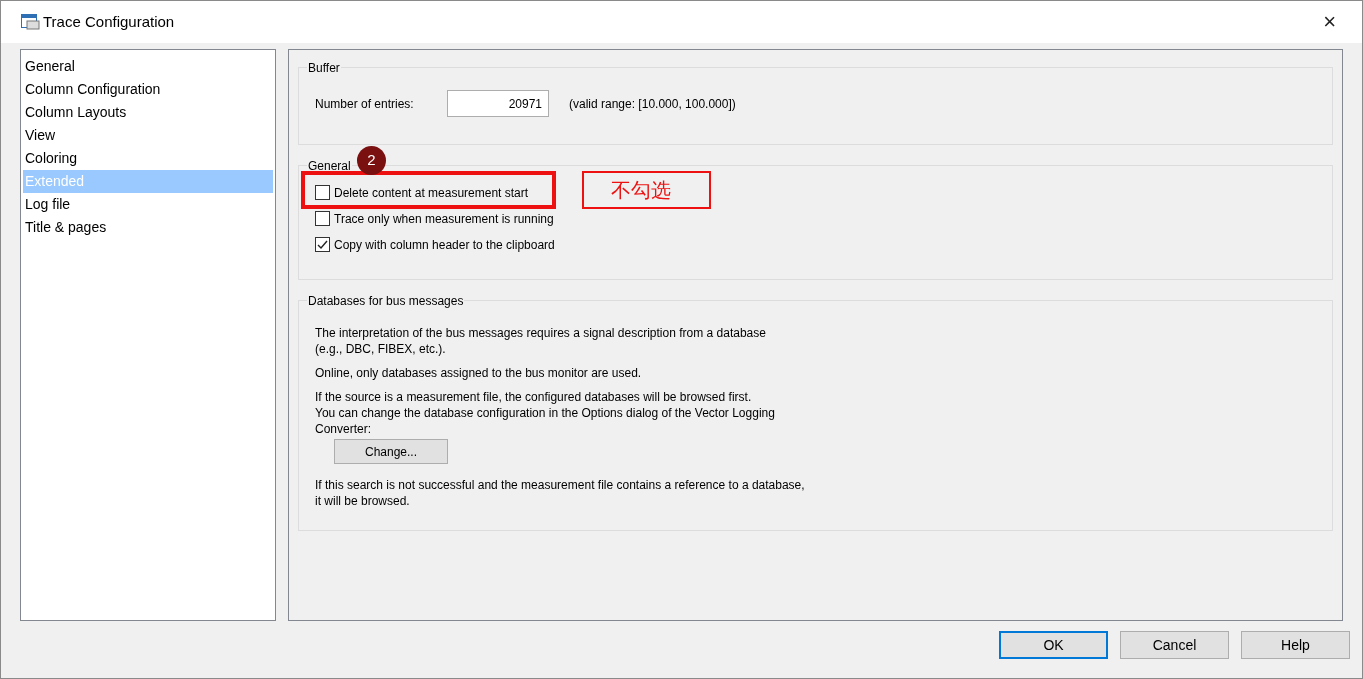  I want to click on category-item: Log file, so click(148, 204).